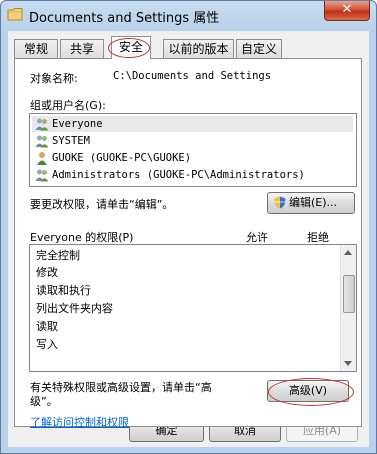 The image size is (377, 454). I want to click on list-item: 读取, so click(47, 326).